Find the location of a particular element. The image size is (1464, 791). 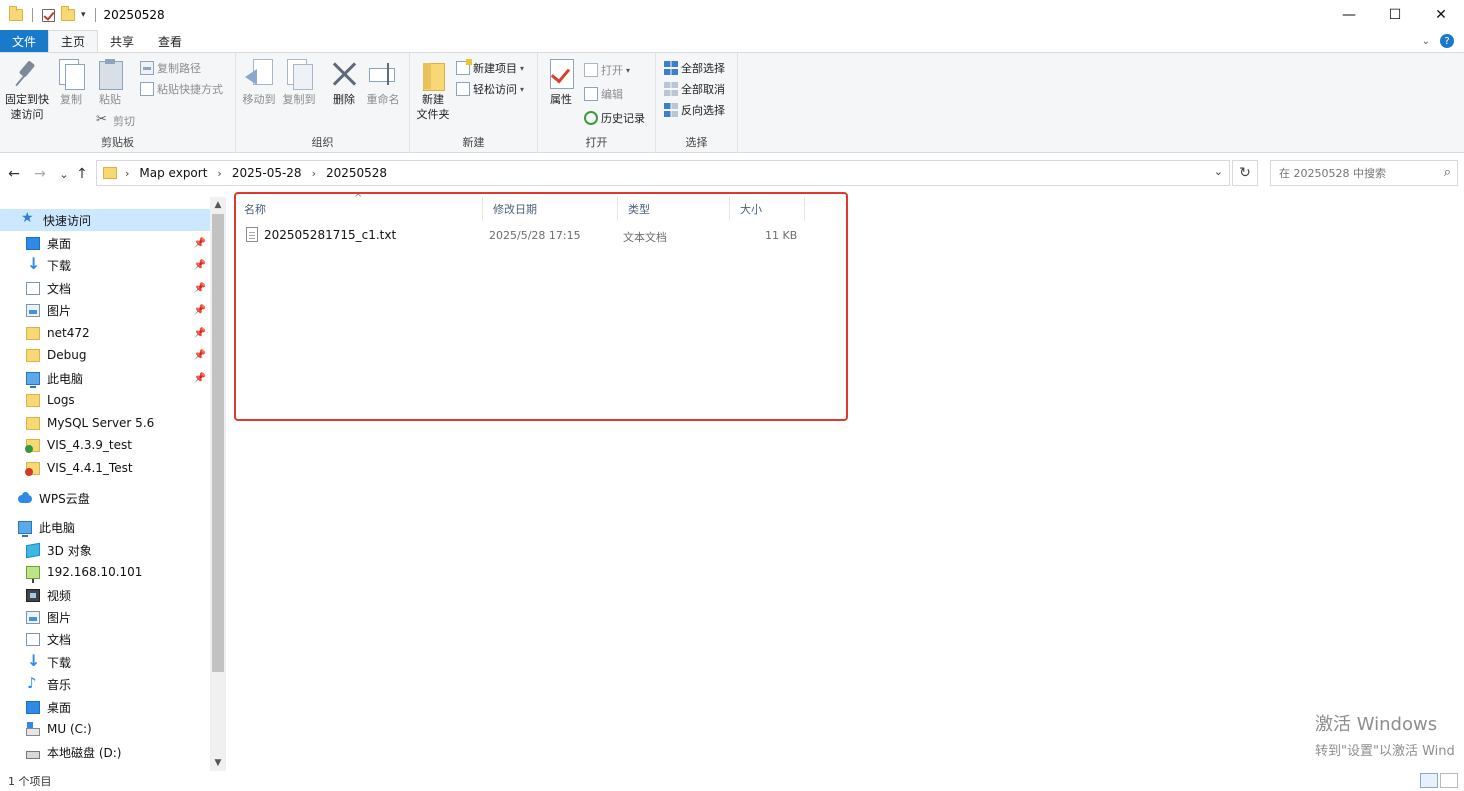

column-header-modified: 修改日期 is located at coordinates (550, 209).